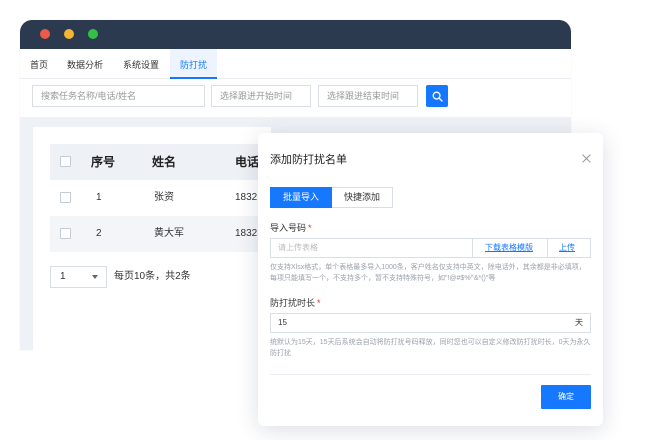  What do you see at coordinates (247, 162) in the screenshot?
I see `header-phone: 电话` at bounding box center [247, 162].